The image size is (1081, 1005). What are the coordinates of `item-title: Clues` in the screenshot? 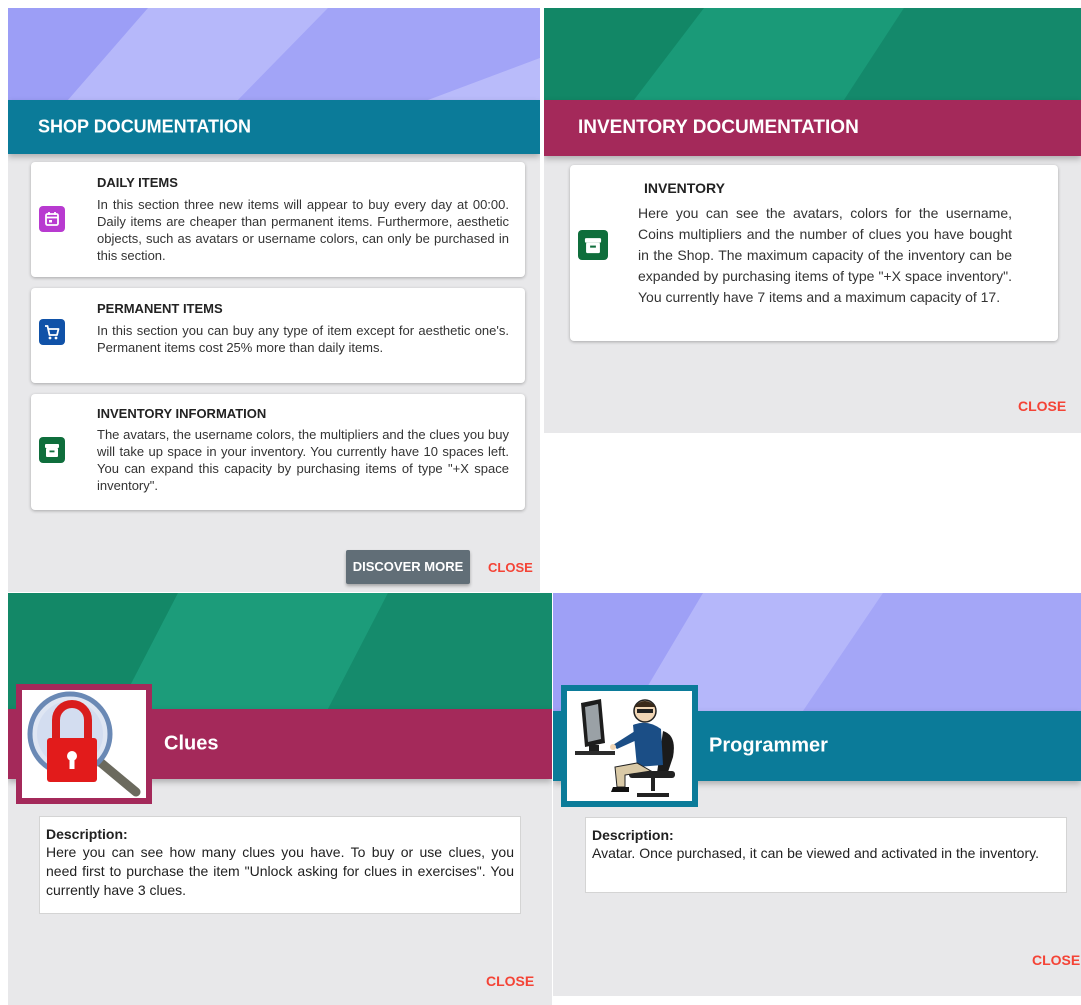 It's located at (191, 743).